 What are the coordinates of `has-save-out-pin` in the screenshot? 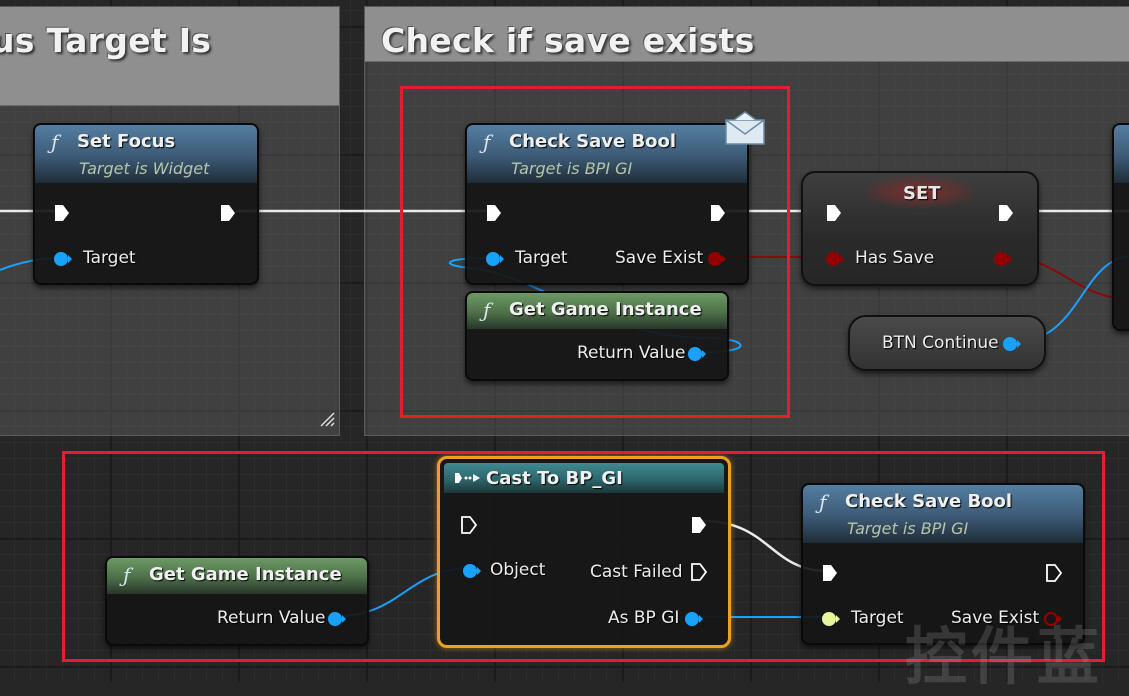 It's located at (1003, 259).